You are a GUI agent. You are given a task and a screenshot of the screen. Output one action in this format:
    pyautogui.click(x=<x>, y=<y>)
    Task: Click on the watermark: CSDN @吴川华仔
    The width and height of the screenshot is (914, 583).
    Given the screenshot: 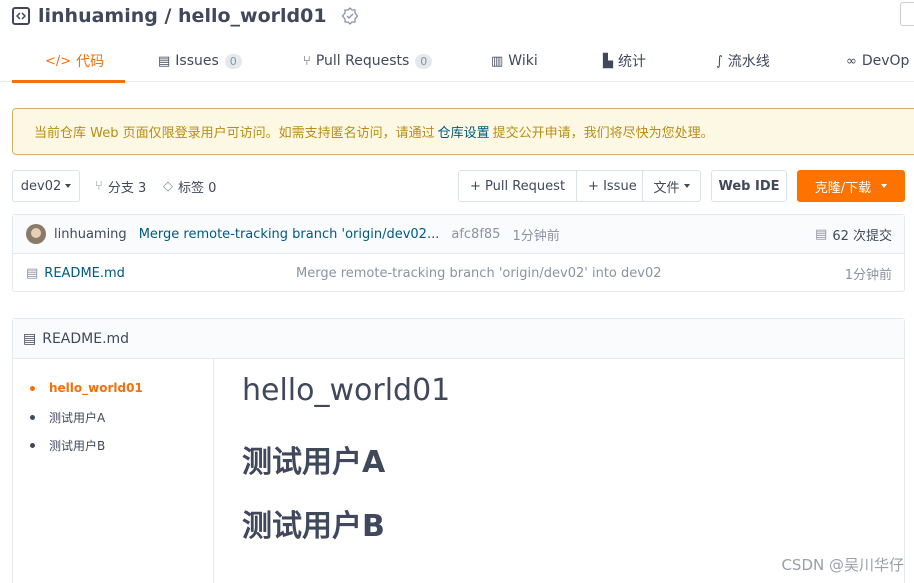 What is the action you would take?
    pyautogui.click(x=842, y=565)
    